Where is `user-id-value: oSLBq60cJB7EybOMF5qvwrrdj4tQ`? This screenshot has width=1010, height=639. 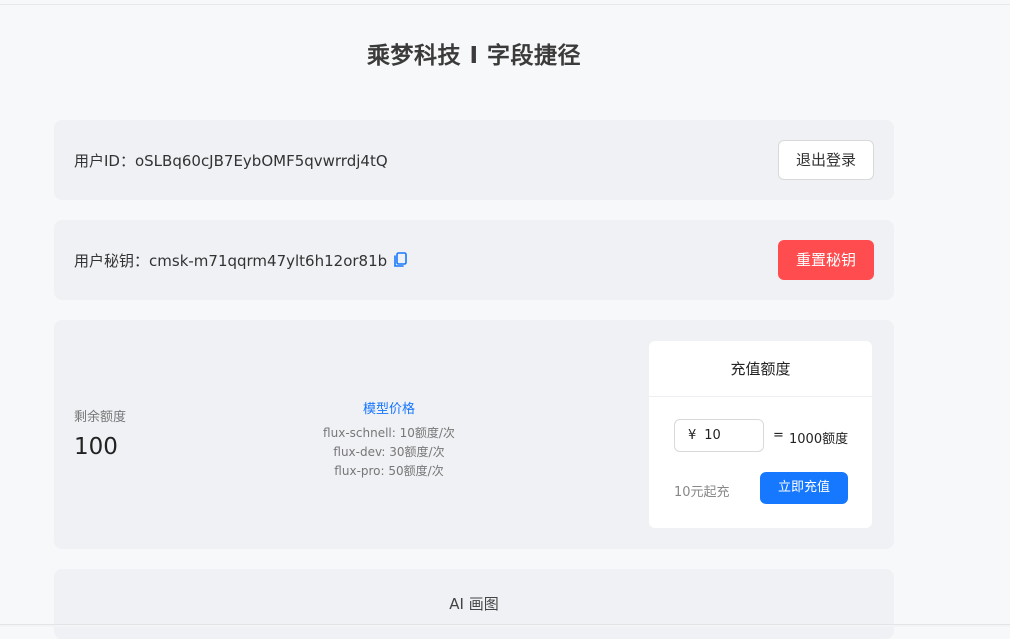
user-id-value: oSLBq60cJB7EybOMF5qvwrrdj4tQ is located at coordinates (261, 161).